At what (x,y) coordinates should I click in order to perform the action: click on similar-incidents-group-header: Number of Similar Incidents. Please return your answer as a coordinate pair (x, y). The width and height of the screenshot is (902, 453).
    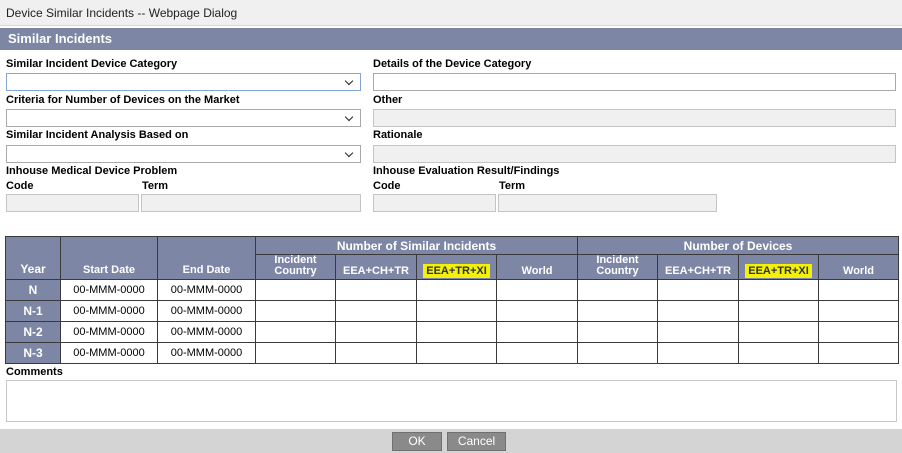
    Looking at the image, I should click on (416, 245).